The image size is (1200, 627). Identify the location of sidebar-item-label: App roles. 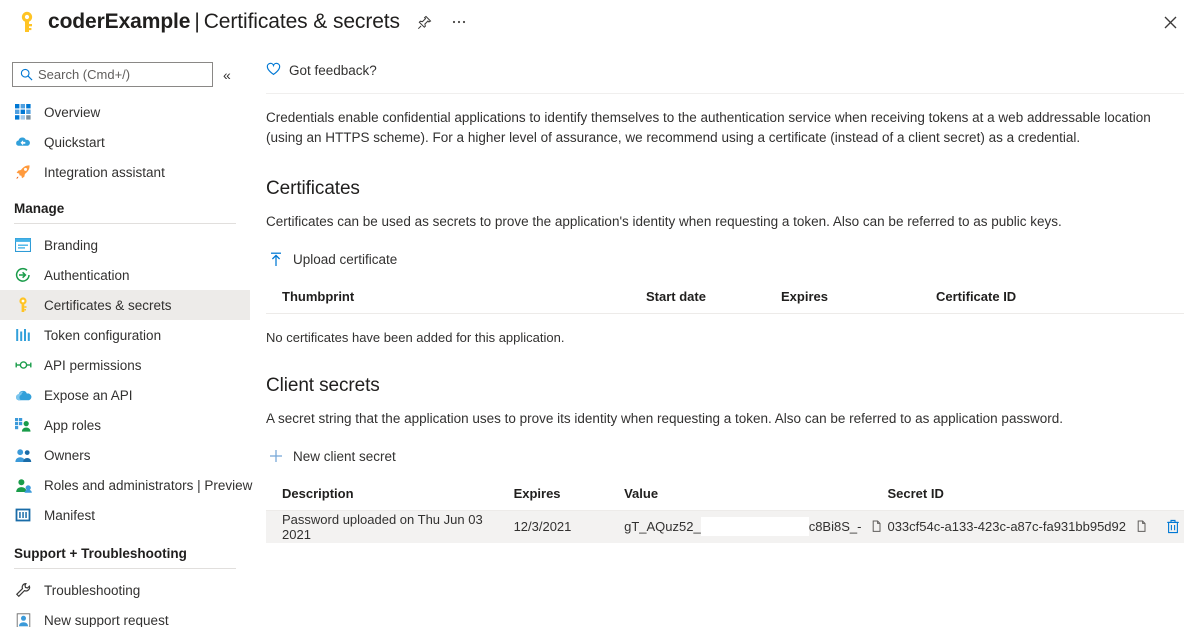
(73, 425).